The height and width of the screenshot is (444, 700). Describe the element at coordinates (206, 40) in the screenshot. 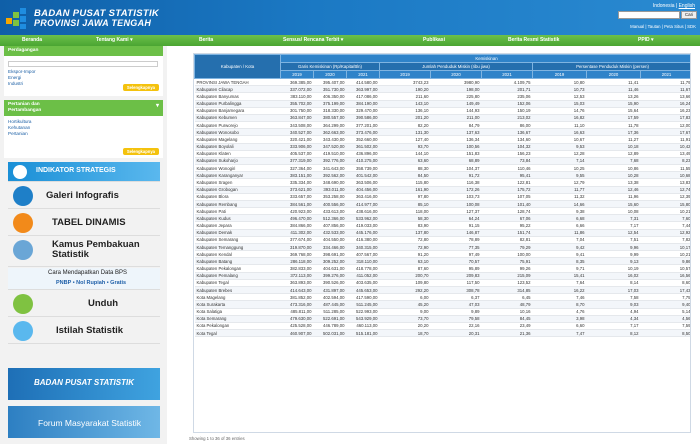

I see `nav-item-berita: Berita` at that location.